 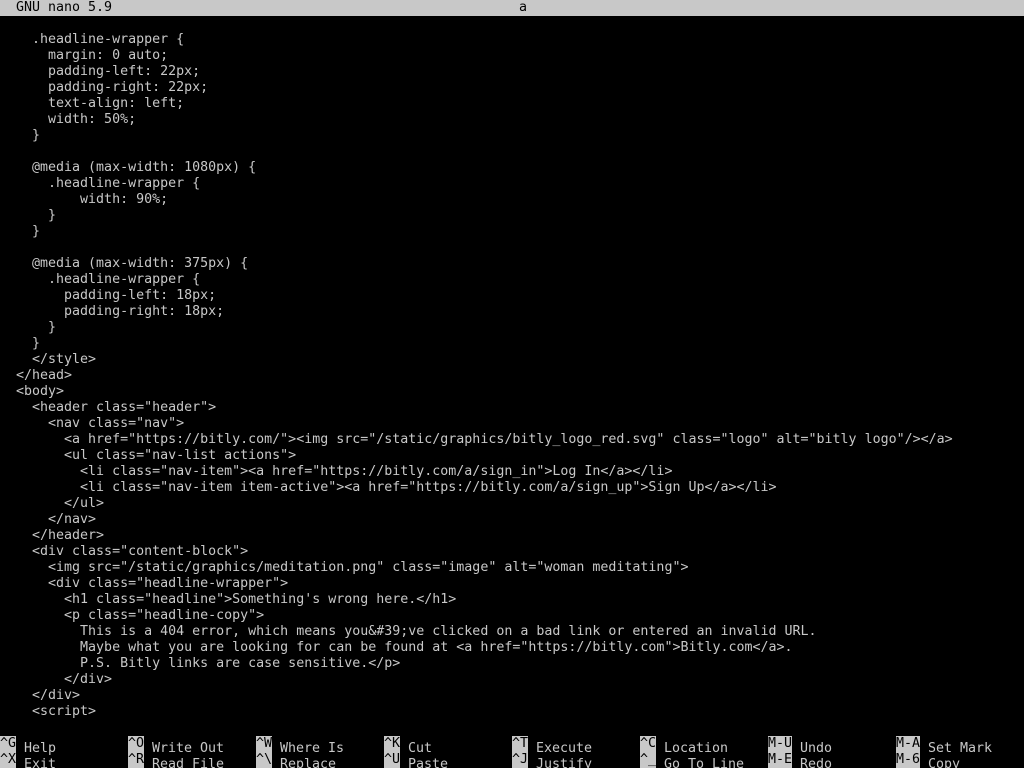 What do you see at coordinates (188, 762) in the screenshot?
I see `shortcut-label: Read File` at bounding box center [188, 762].